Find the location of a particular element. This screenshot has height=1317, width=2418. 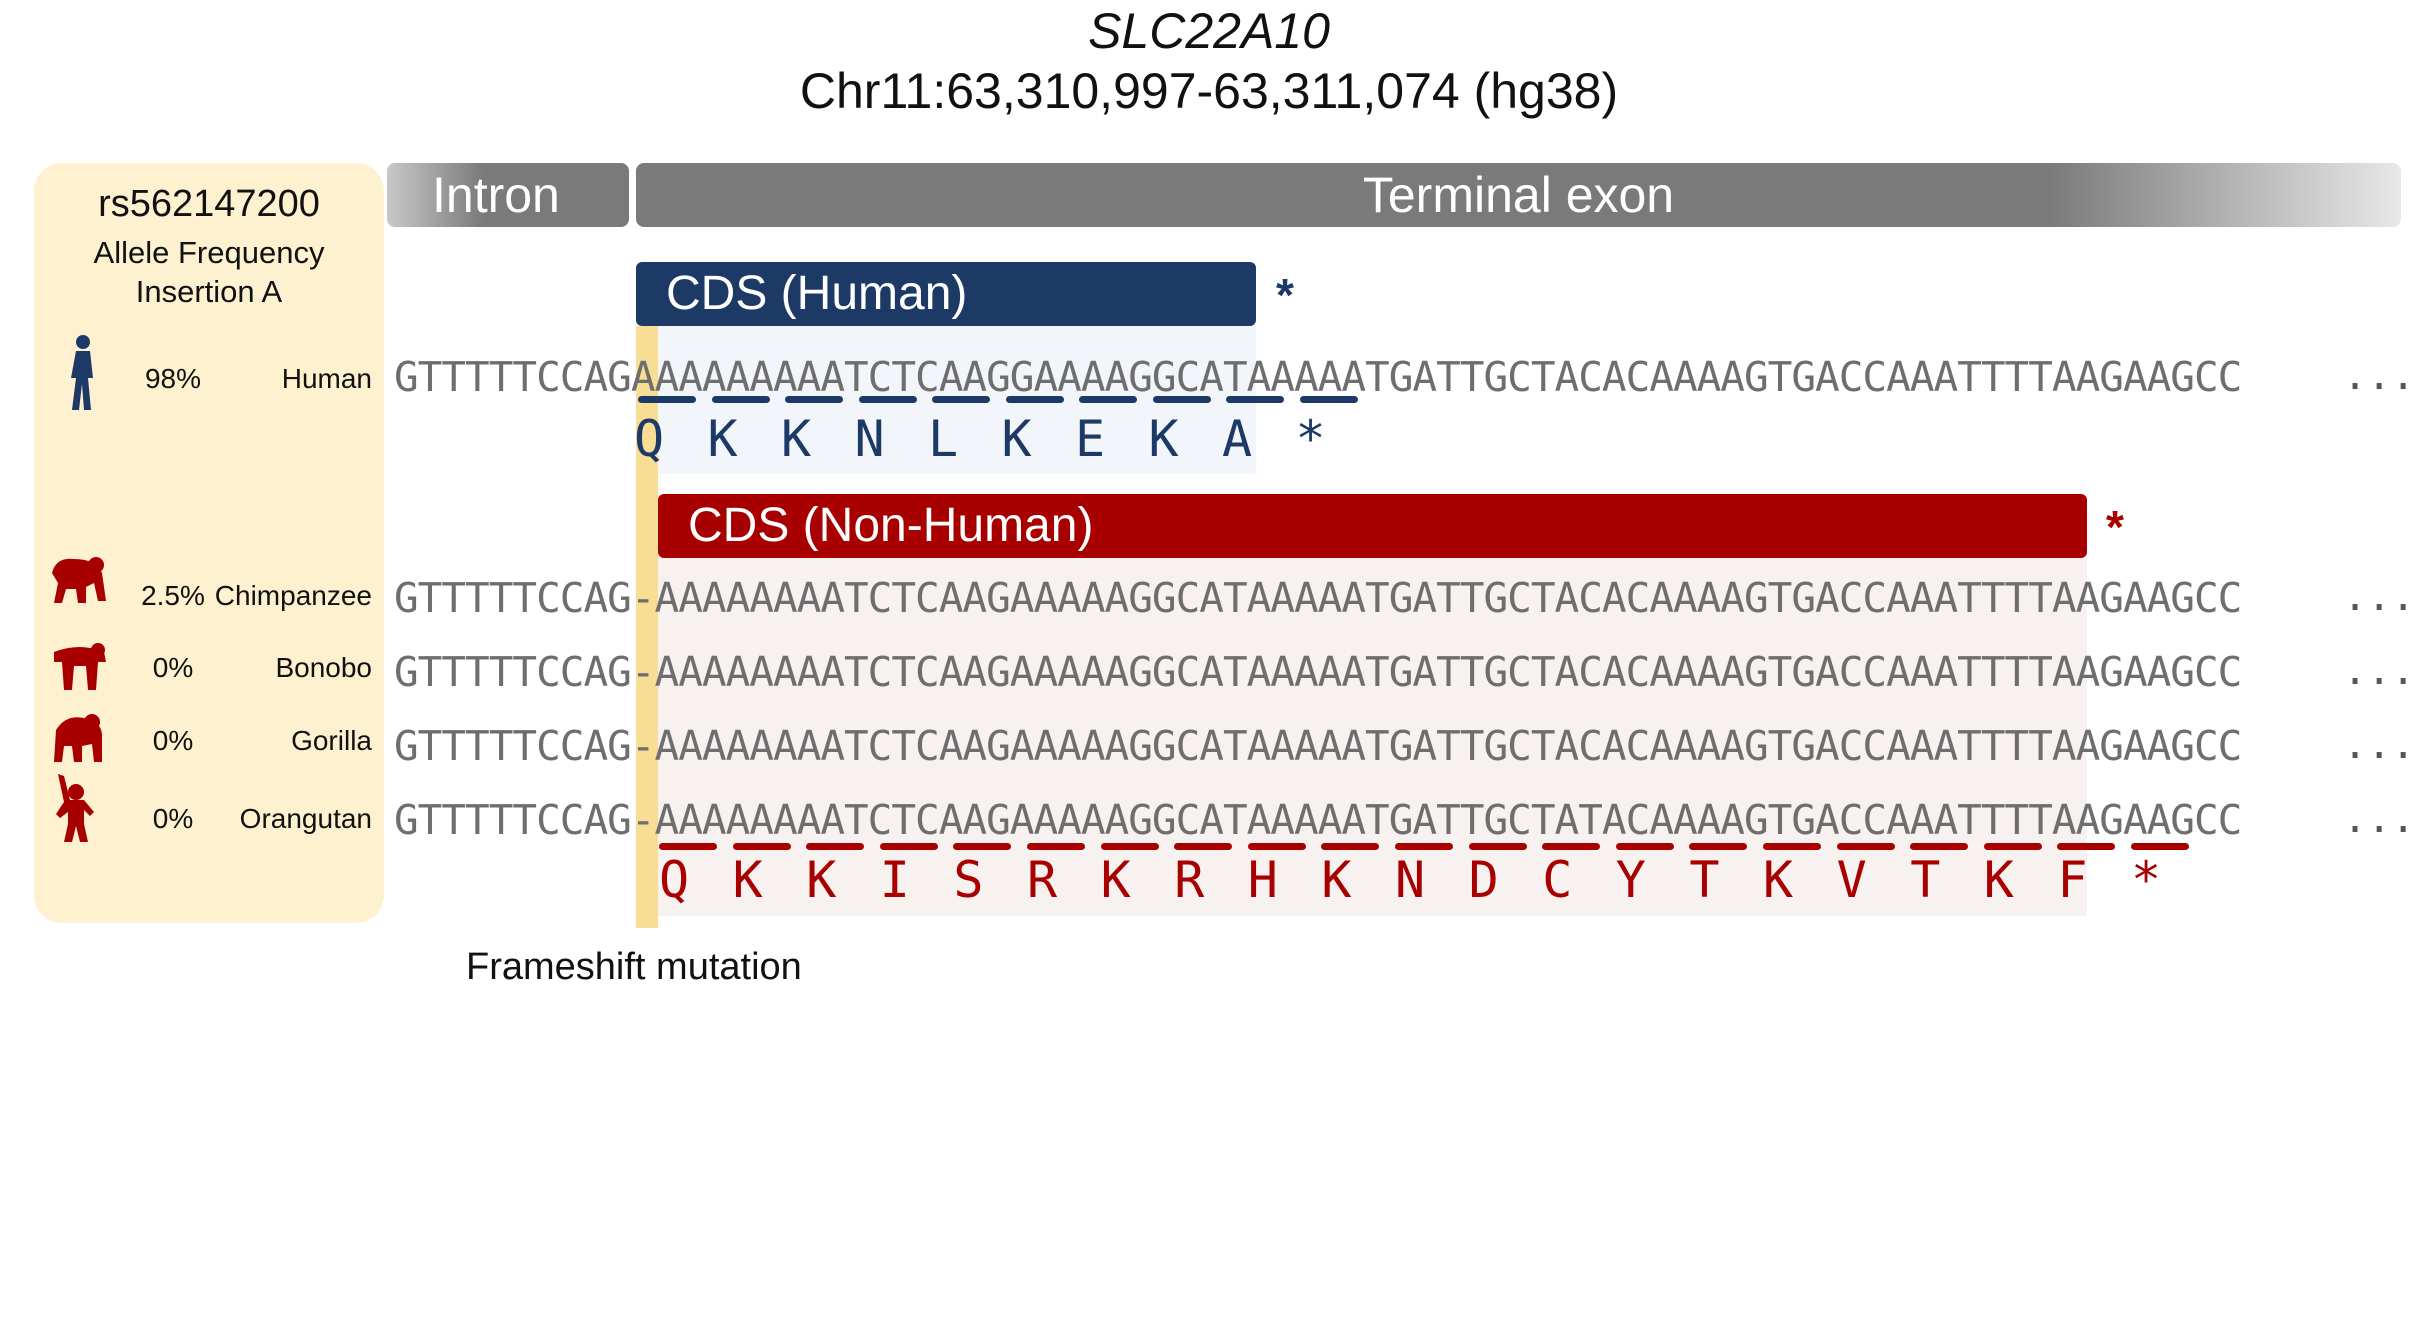

human-cds-stop-star: * is located at coordinates (1285, 295).